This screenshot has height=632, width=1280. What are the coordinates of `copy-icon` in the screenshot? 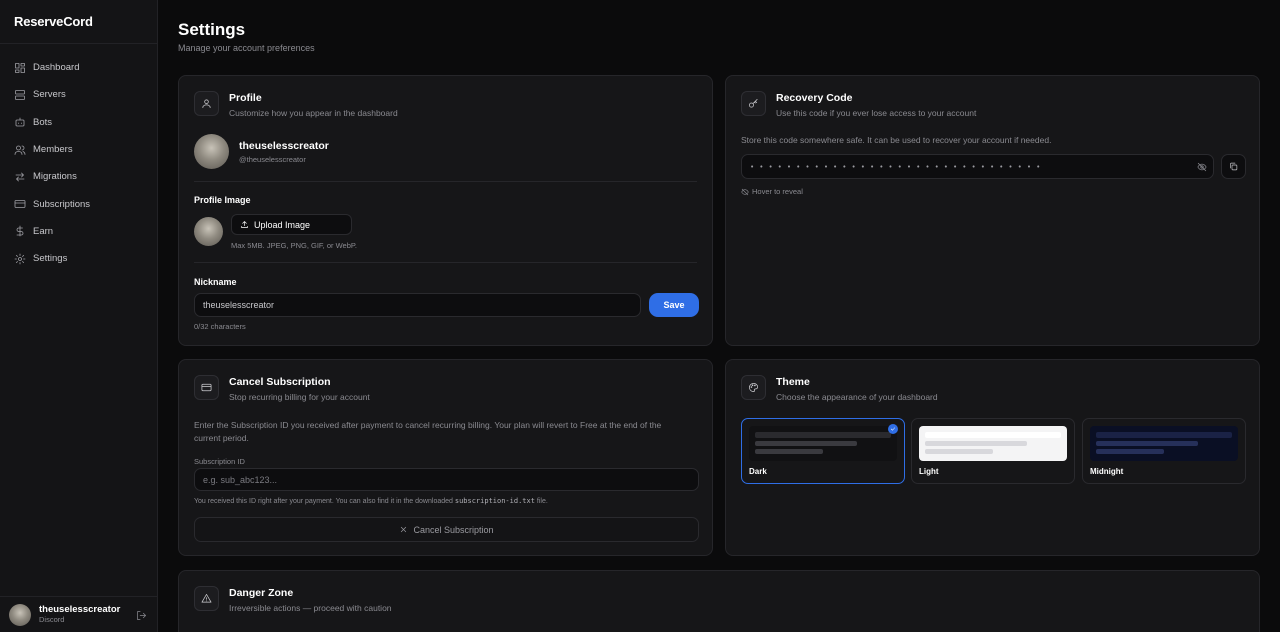 It's located at (1234, 166).